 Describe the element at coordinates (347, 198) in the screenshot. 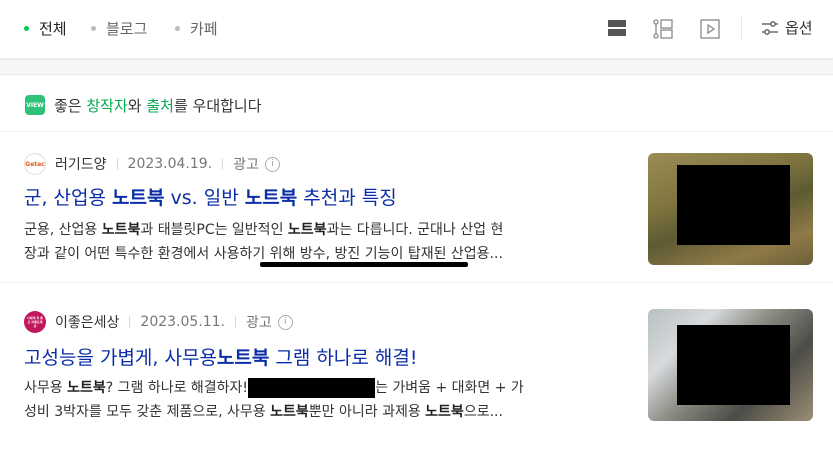

I see `title-part: 추천과 특징` at that location.